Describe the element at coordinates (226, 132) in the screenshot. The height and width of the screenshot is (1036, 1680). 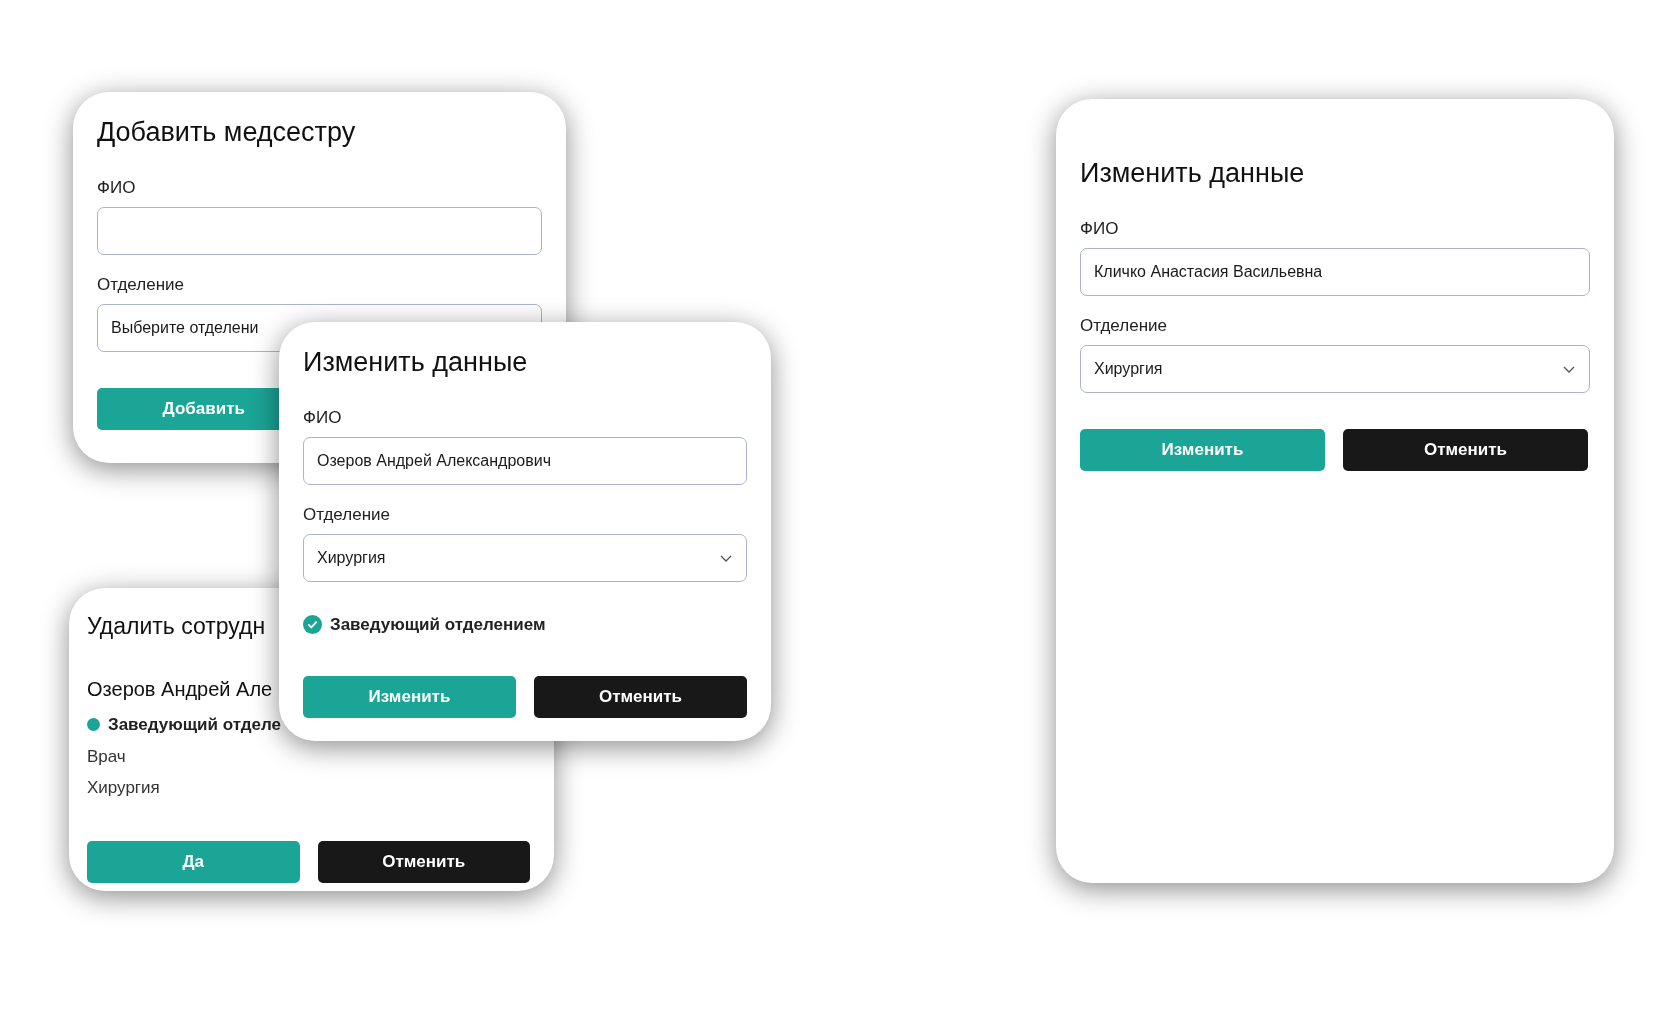
I see `dialog-title: Добавить медсестру` at that location.